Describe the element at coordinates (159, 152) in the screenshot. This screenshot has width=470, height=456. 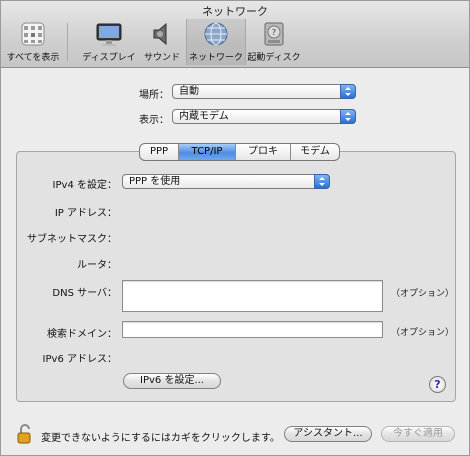
I see `tab-ppp: PPP` at that location.